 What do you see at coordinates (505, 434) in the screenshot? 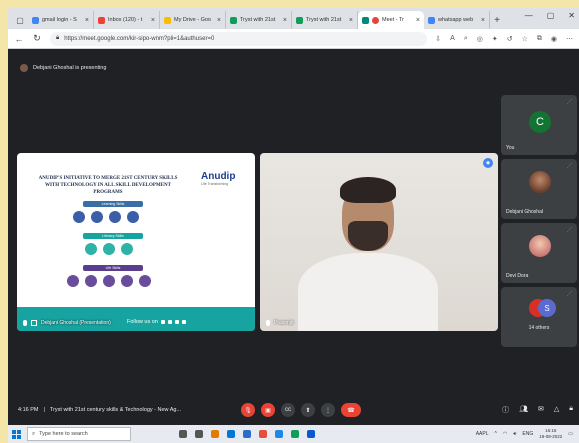
I see `network-icon: ◠` at bounding box center [505, 434].